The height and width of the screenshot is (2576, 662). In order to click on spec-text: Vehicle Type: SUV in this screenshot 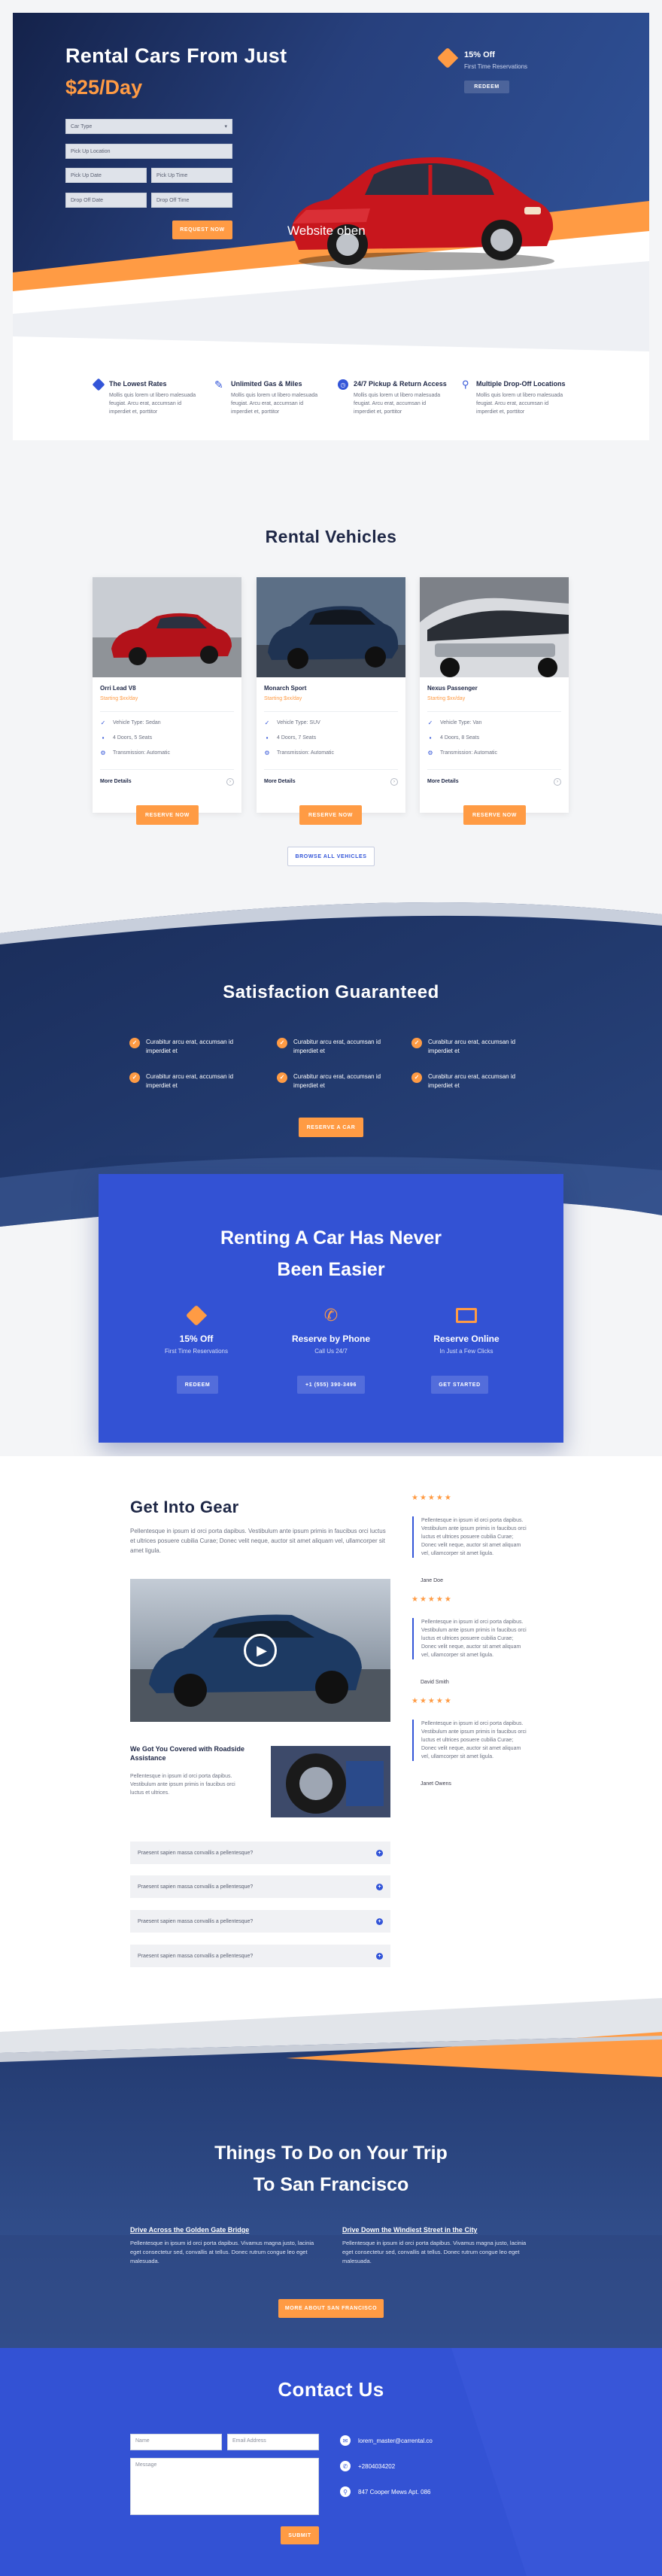, I will do `click(299, 722)`.